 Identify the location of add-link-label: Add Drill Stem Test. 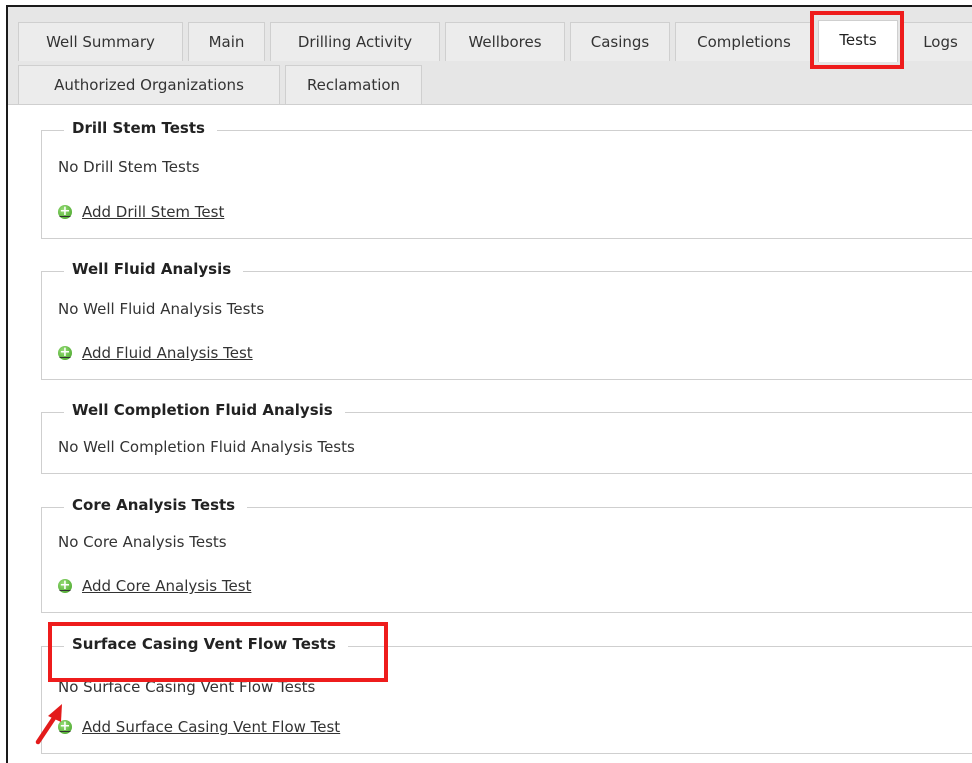
(153, 212).